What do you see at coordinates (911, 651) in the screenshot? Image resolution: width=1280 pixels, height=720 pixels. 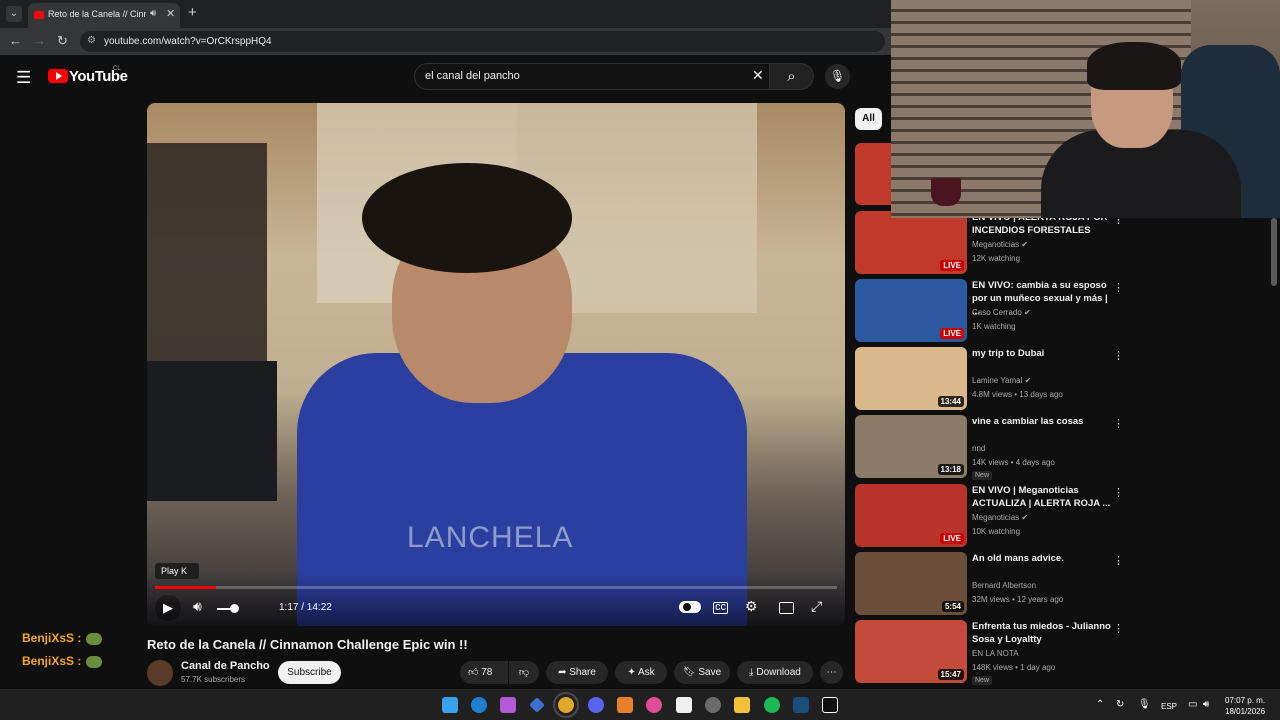 I see `video-thumbnail: 15:47` at bounding box center [911, 651].